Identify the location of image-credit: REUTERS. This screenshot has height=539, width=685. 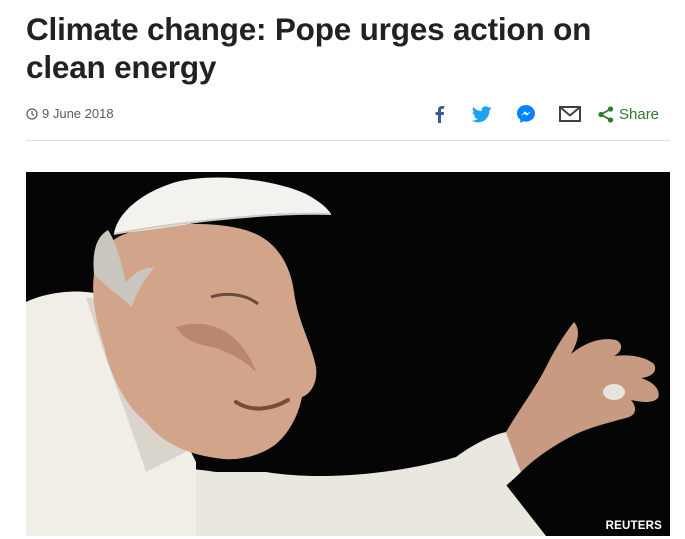
(633, 526).